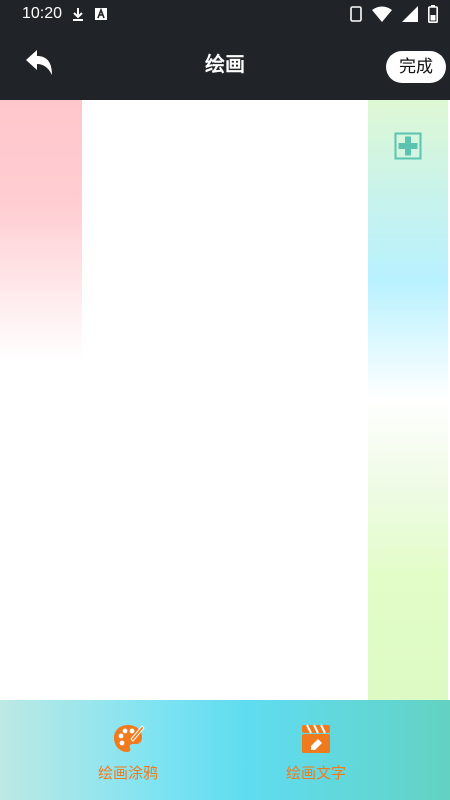 The width and height of the screenshot is (450, 800). I want to click on battery-icon, so click(433, 14).